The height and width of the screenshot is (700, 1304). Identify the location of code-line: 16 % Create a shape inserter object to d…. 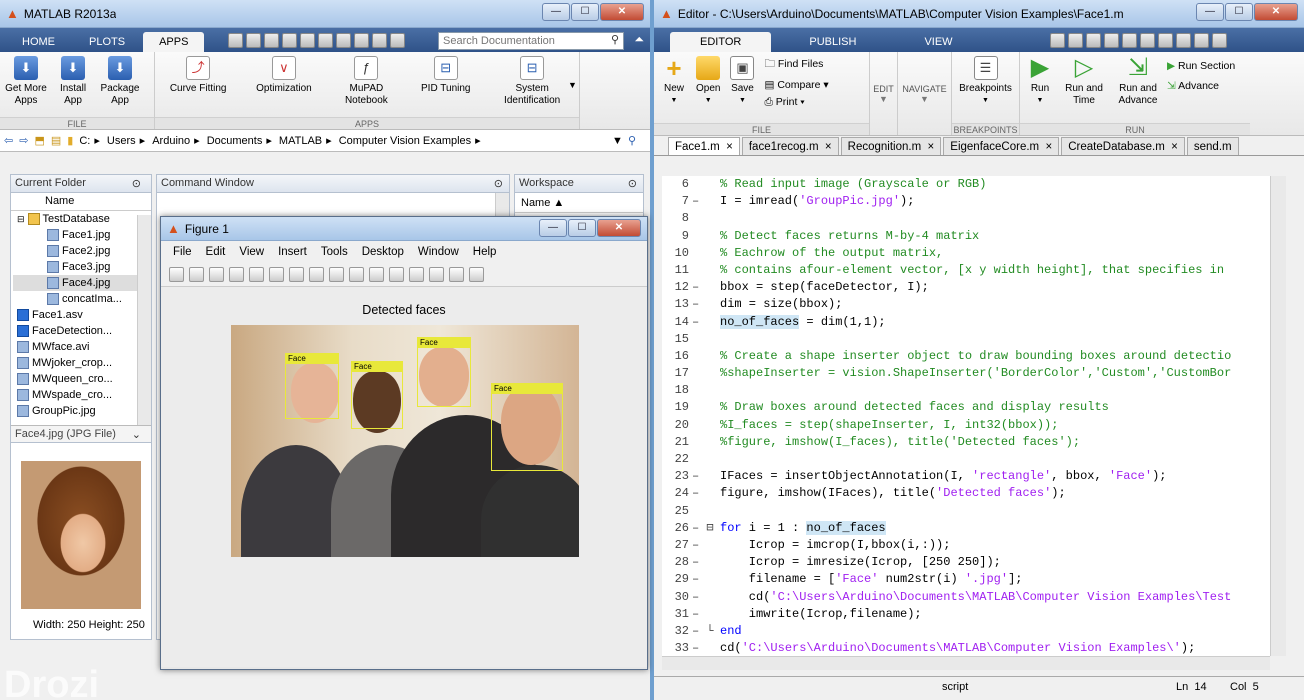
(966, 356).